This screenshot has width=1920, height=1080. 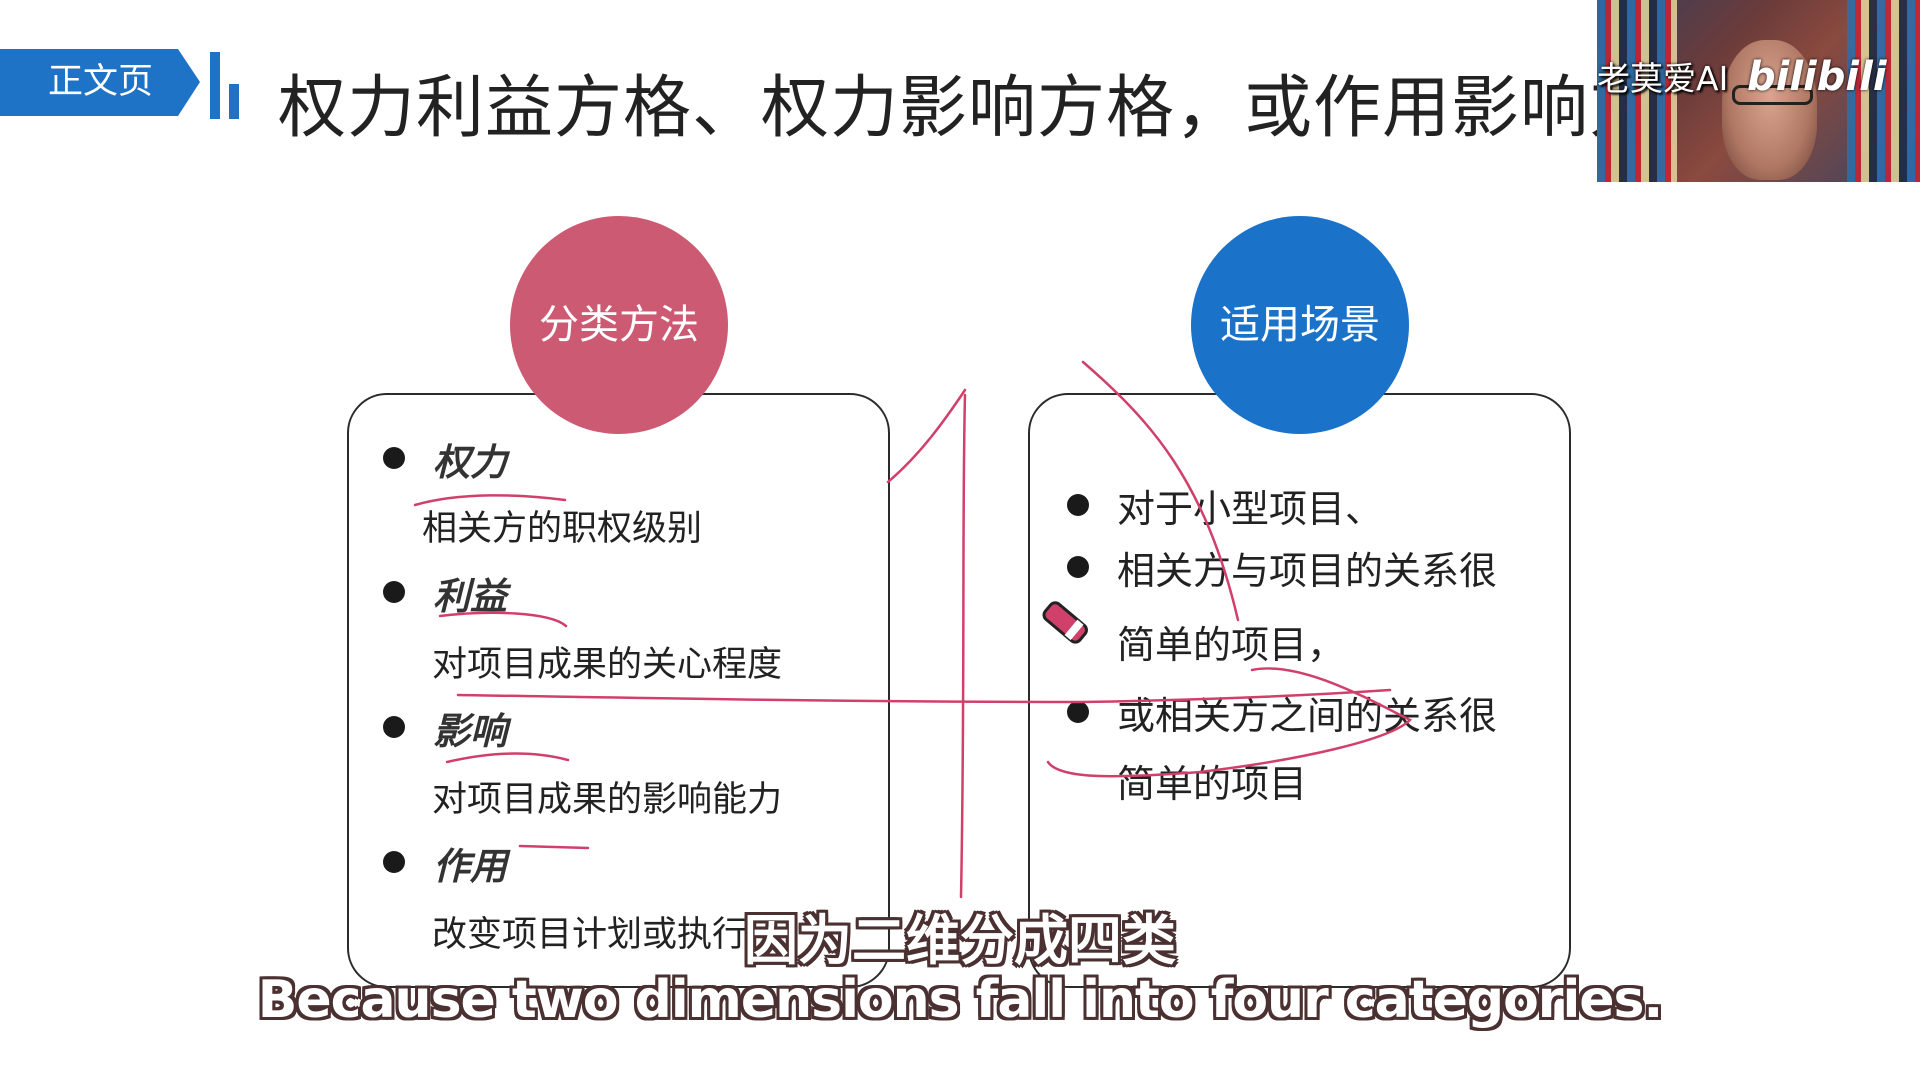 What do you see at coordinates (619, 325) in the screenshot?
I see `classification-heading: 分类方法` at bounding box center [619, 325].